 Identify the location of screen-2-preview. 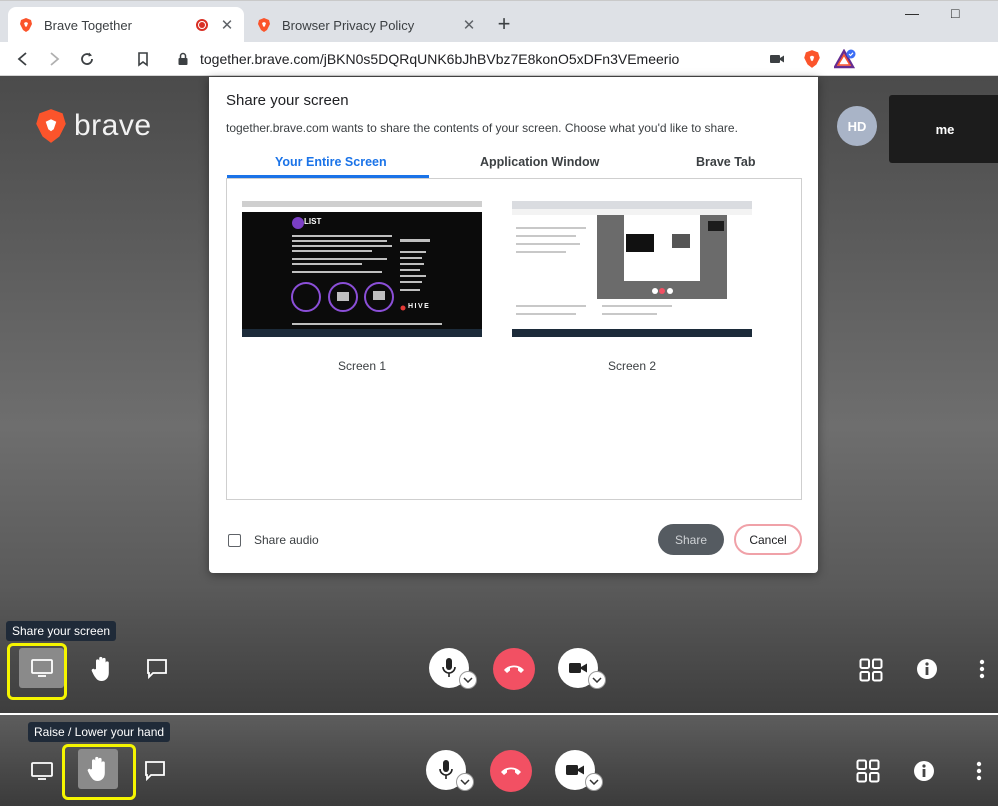
(632, 269).